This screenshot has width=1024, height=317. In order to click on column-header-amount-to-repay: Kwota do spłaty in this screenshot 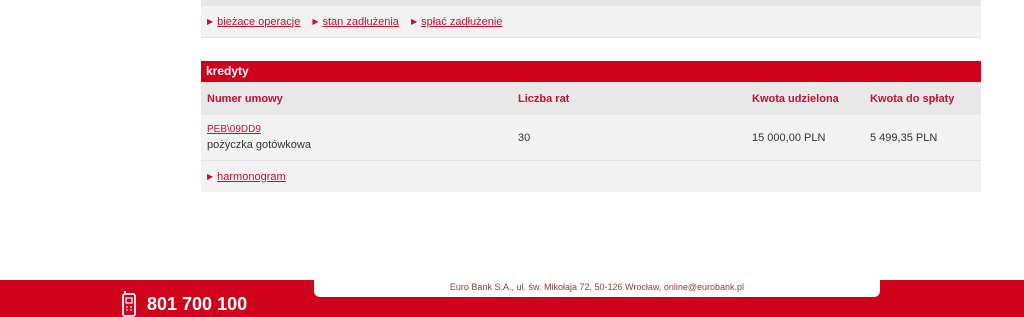, I will do `click(912, 99)`.